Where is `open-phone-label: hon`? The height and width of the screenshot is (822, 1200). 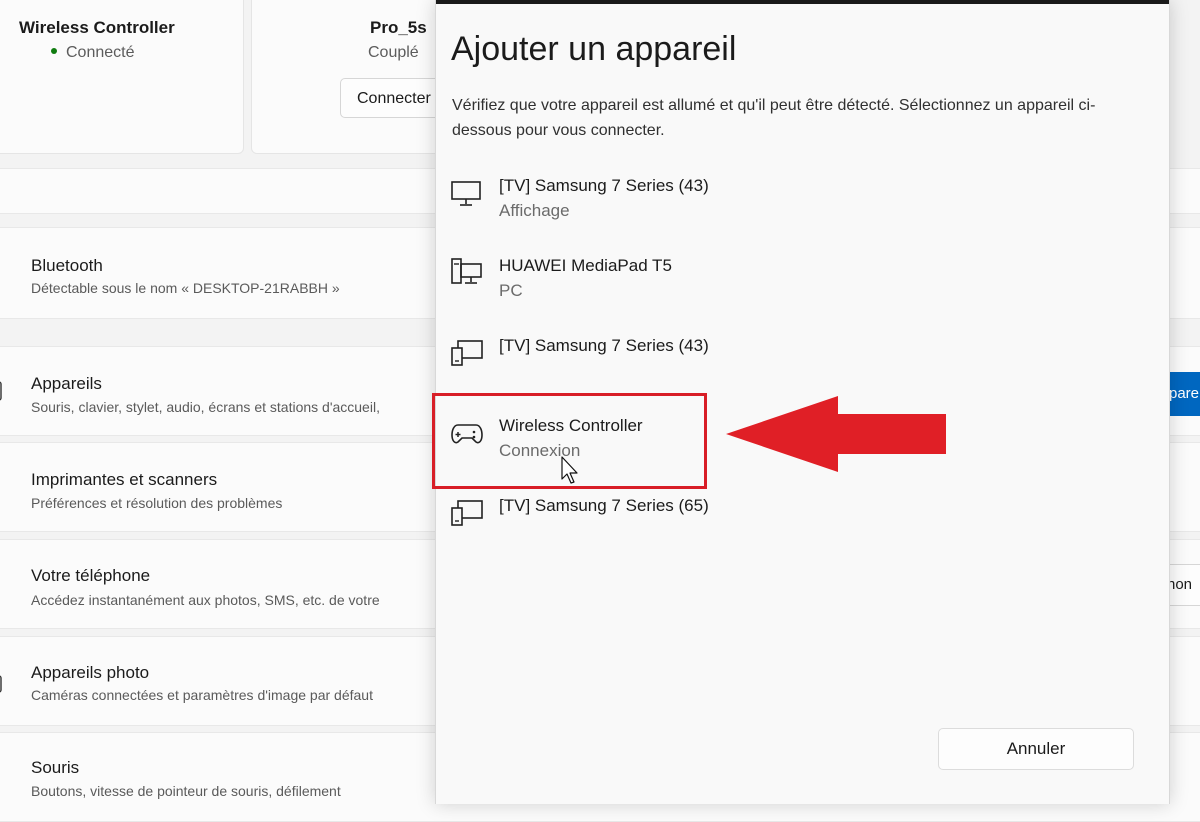
open-phone-label: hon is located at coordinates (1180, 584).